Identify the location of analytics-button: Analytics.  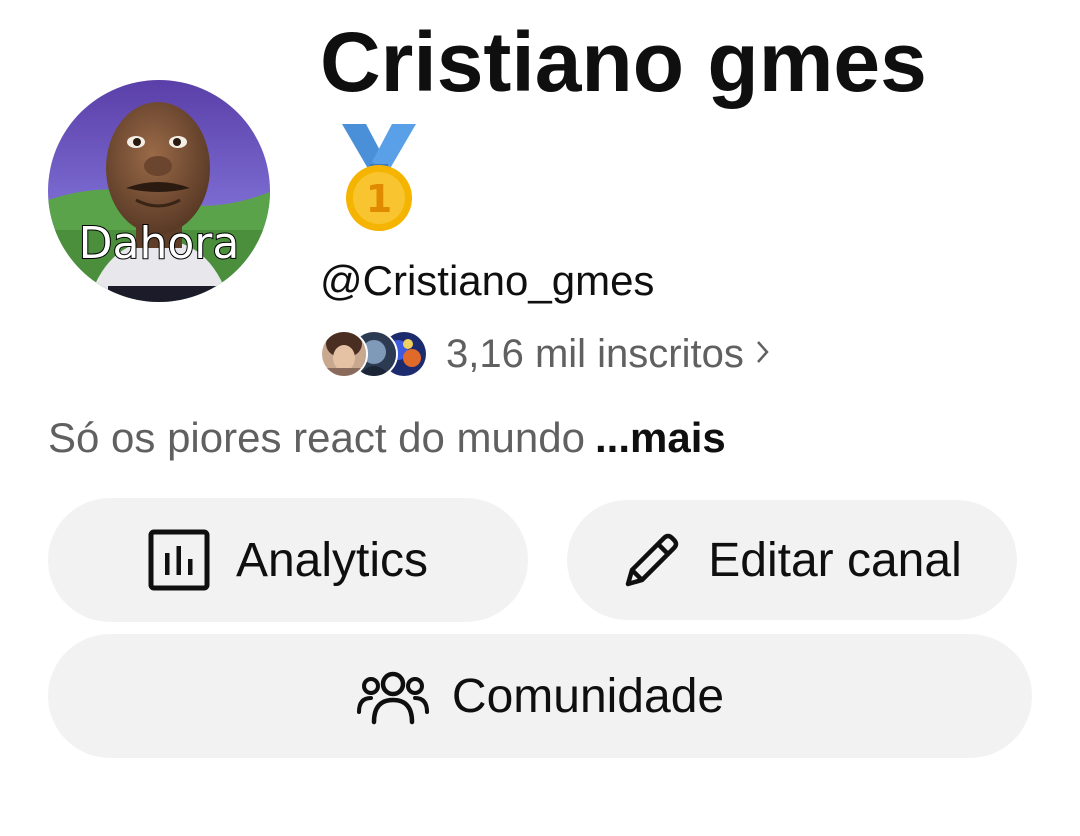
(288, 560).